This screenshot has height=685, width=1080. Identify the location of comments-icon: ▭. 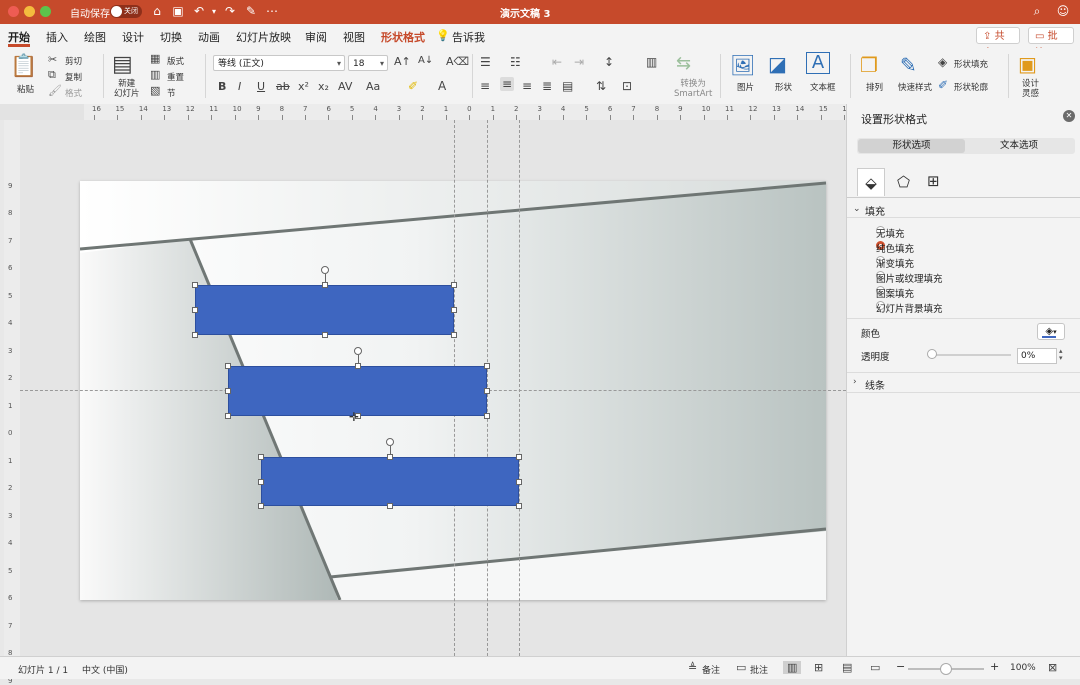
(741, 667).